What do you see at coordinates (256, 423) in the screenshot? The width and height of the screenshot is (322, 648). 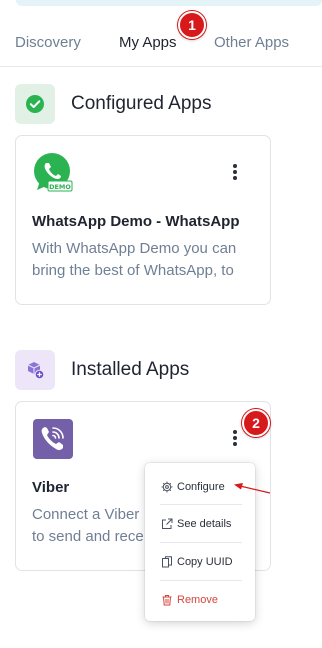 I see `step-marker-2: 2` at bounding box center [256, 423].